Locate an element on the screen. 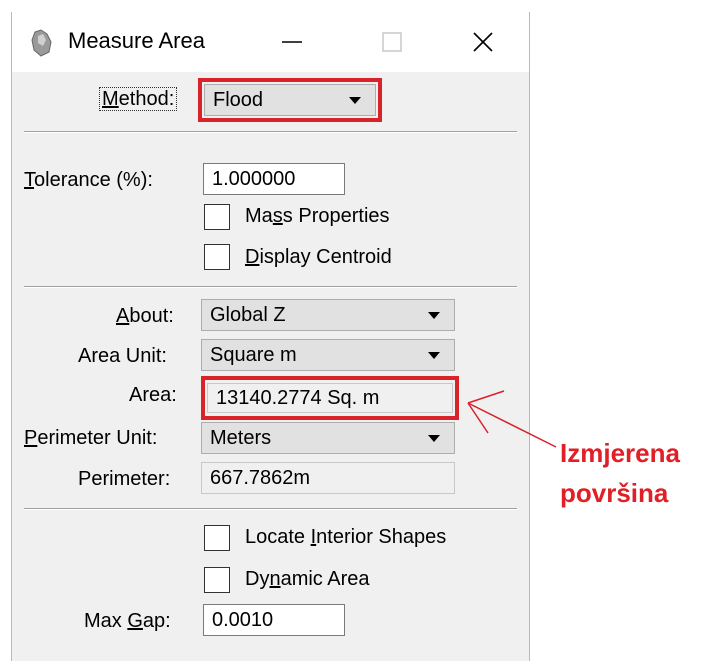 Image resolution: width=707 pixels, height=661 pixels. annotation-line1: Izmjerena is located at coordinates (620, 453).